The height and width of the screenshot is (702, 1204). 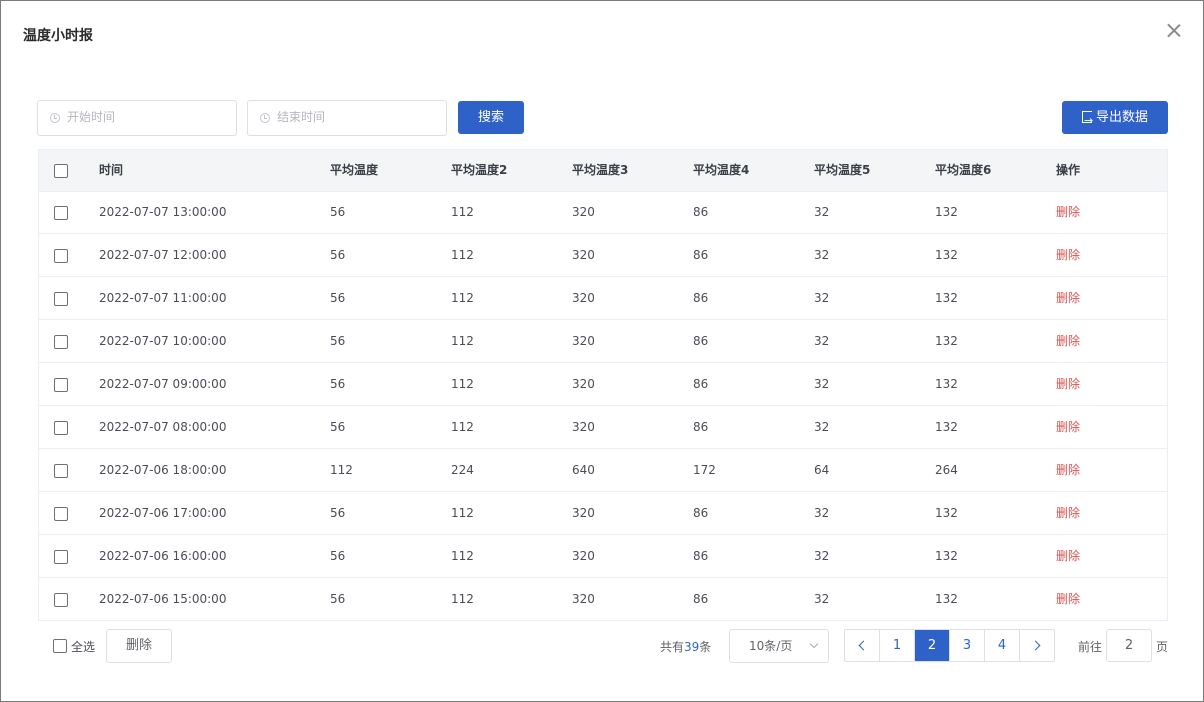 What do you see at coordinates (60, 646) in the screenshot?
I see `select-all-checkbox` at bounding box center [60, 646].